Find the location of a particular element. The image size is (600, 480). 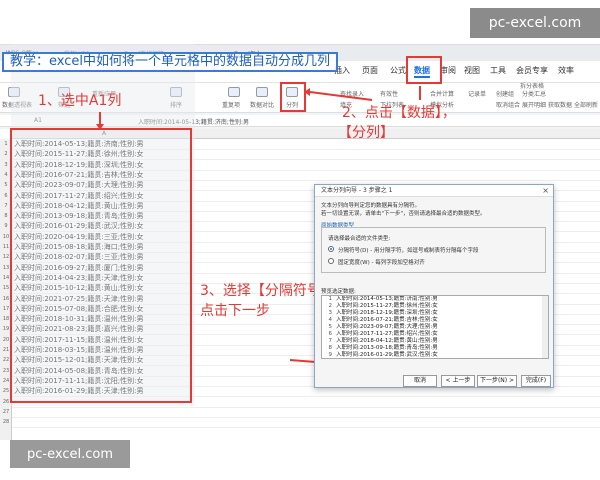

delimited-radio is located at coordinates (331, 249).